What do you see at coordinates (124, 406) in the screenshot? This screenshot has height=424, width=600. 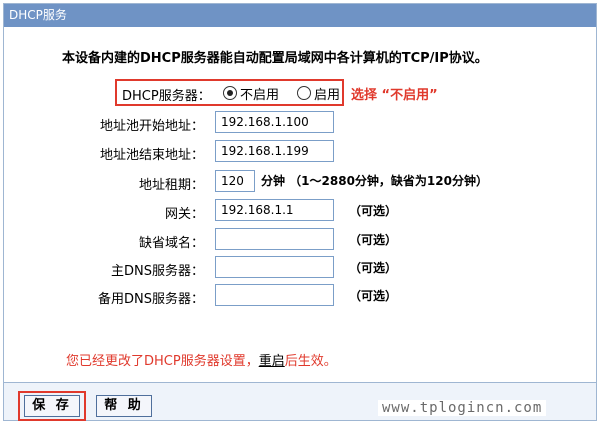 I see `help-button: 帮 助` at bounding box center [124, 406].